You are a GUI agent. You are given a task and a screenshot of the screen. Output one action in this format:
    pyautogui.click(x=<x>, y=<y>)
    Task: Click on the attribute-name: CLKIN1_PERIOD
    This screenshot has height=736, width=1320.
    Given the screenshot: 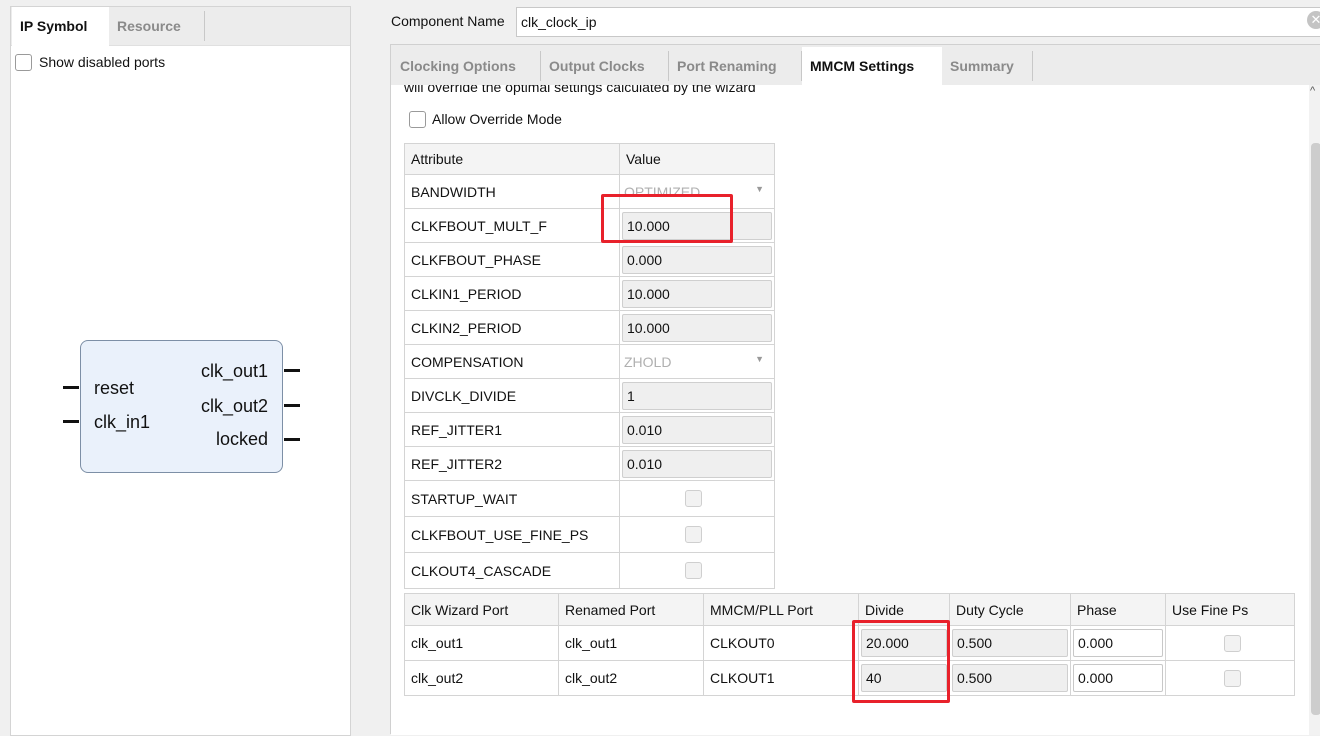 What is the action you would take?
    pyautogui.click(x=512, y=293)
    